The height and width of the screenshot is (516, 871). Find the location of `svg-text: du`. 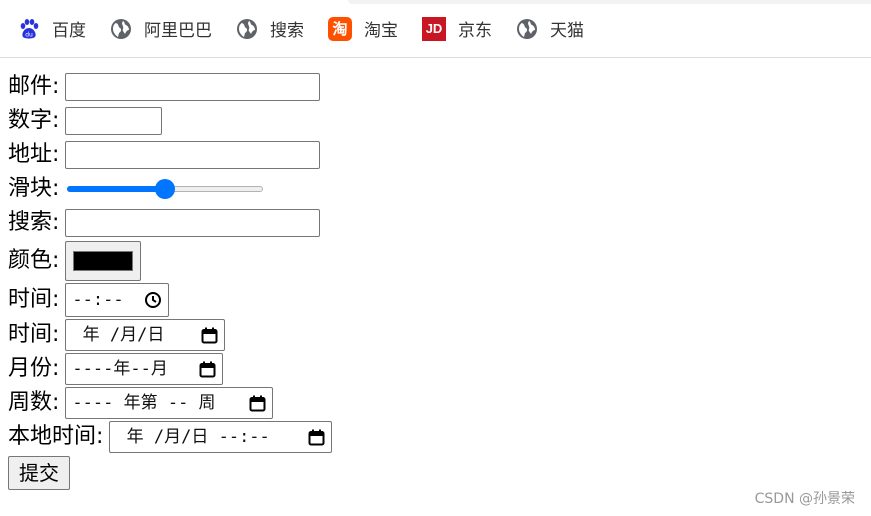

svg-text: du is located at coordinates (29, 34).